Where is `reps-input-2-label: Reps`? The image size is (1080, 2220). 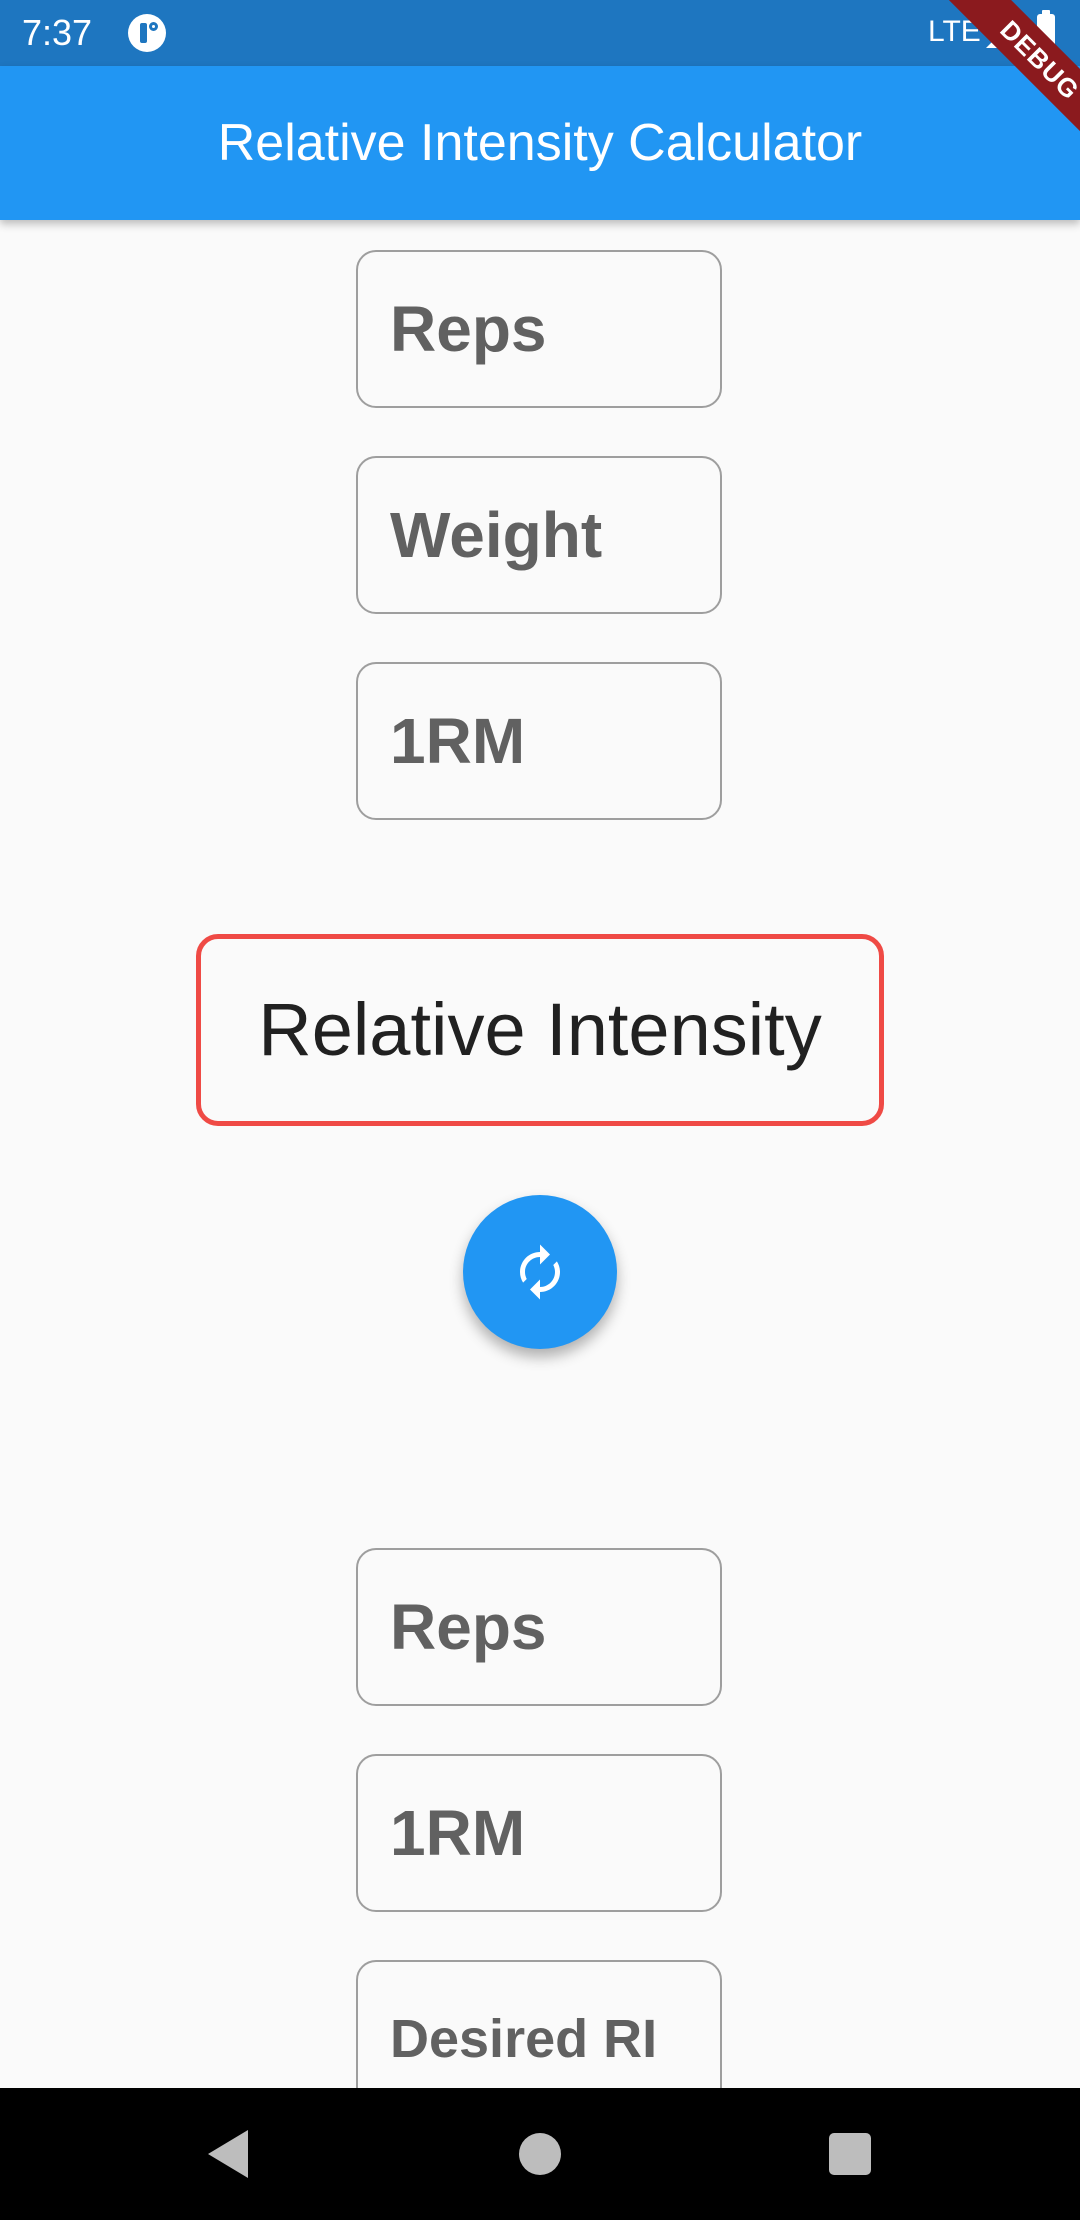
reps-input-2-label: Reps is located at coordinates (468, 1627).